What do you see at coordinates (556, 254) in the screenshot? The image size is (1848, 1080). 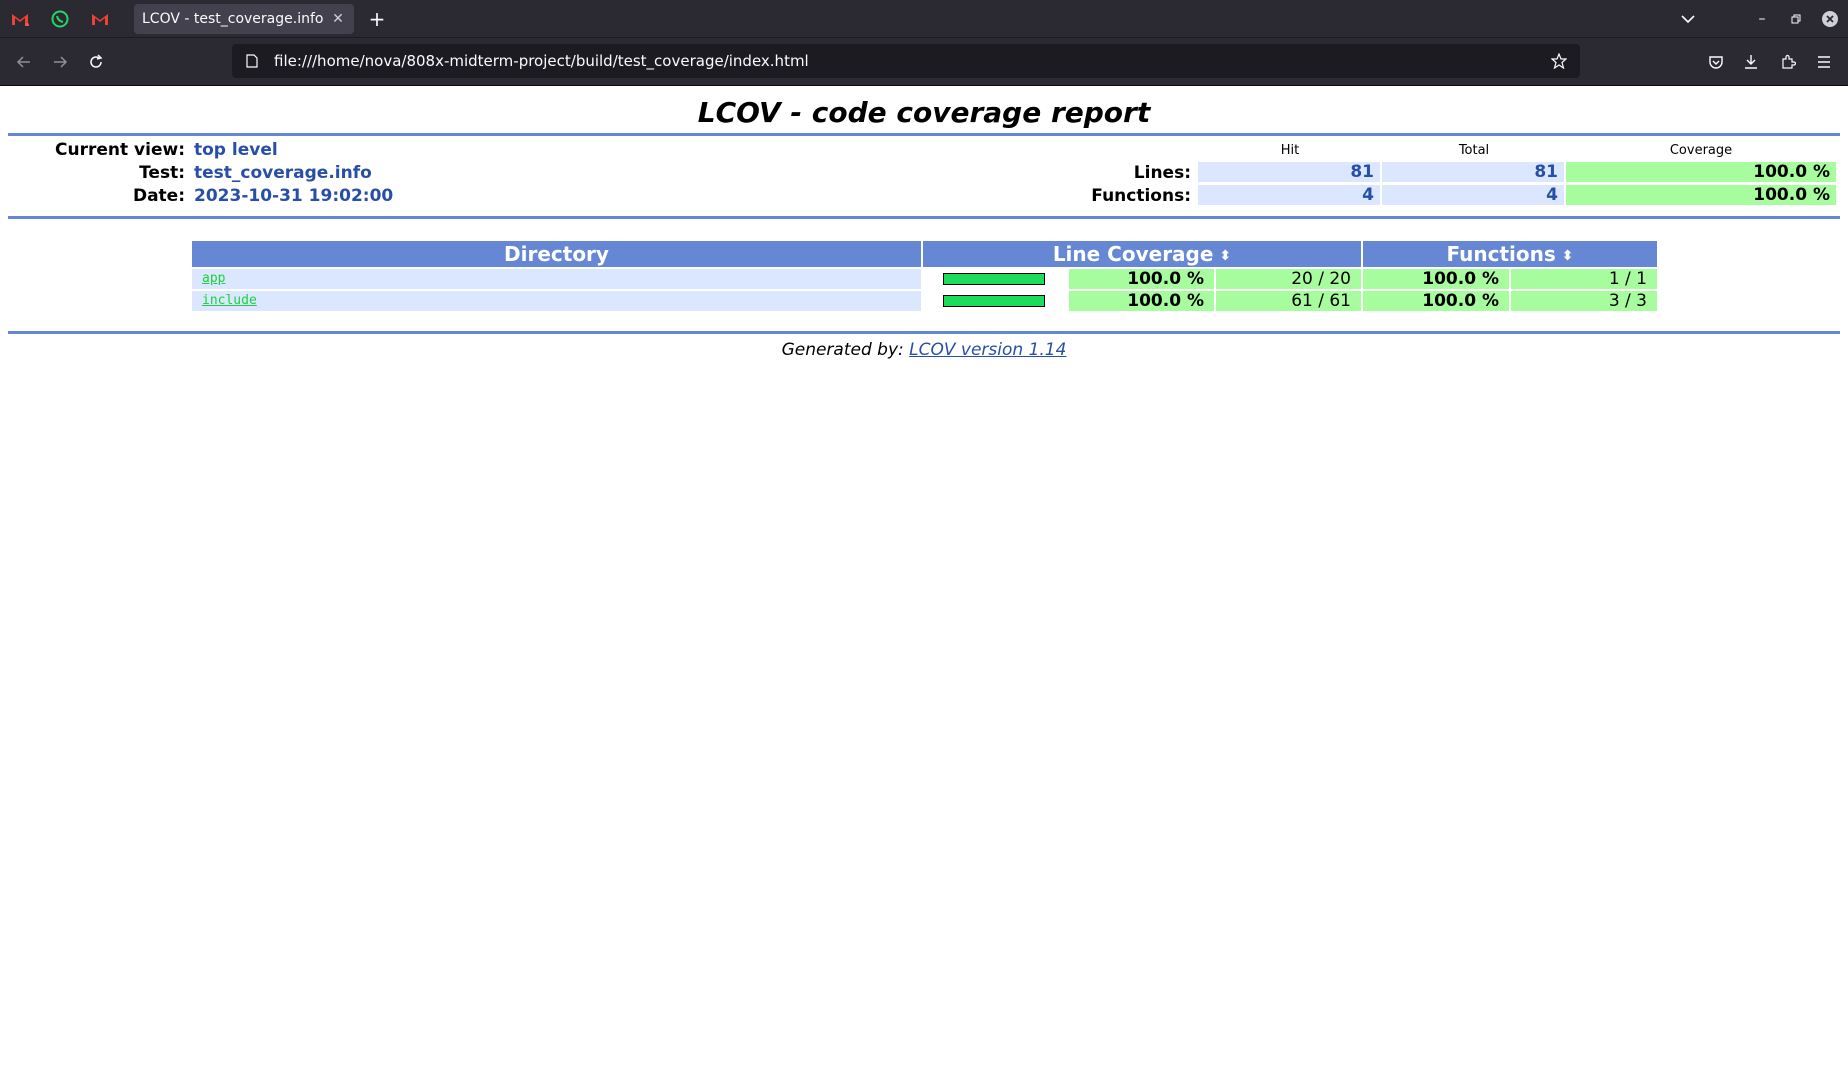 I see `directory-header: Directory` at bounding box center [556, 254].